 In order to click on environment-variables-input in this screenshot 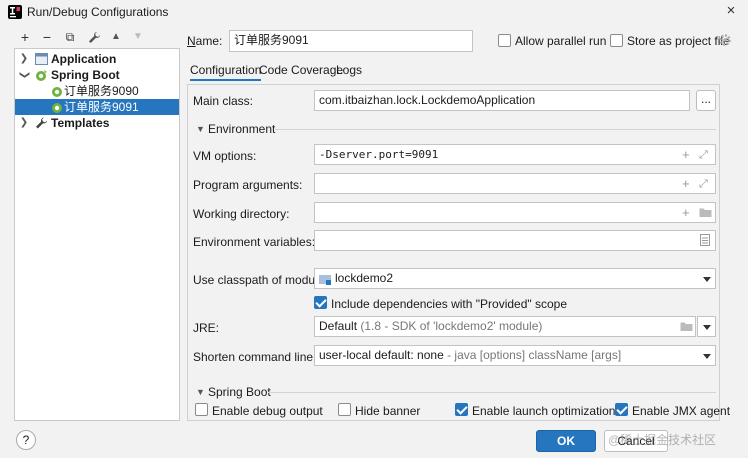, I will do `click(515, 240)`.